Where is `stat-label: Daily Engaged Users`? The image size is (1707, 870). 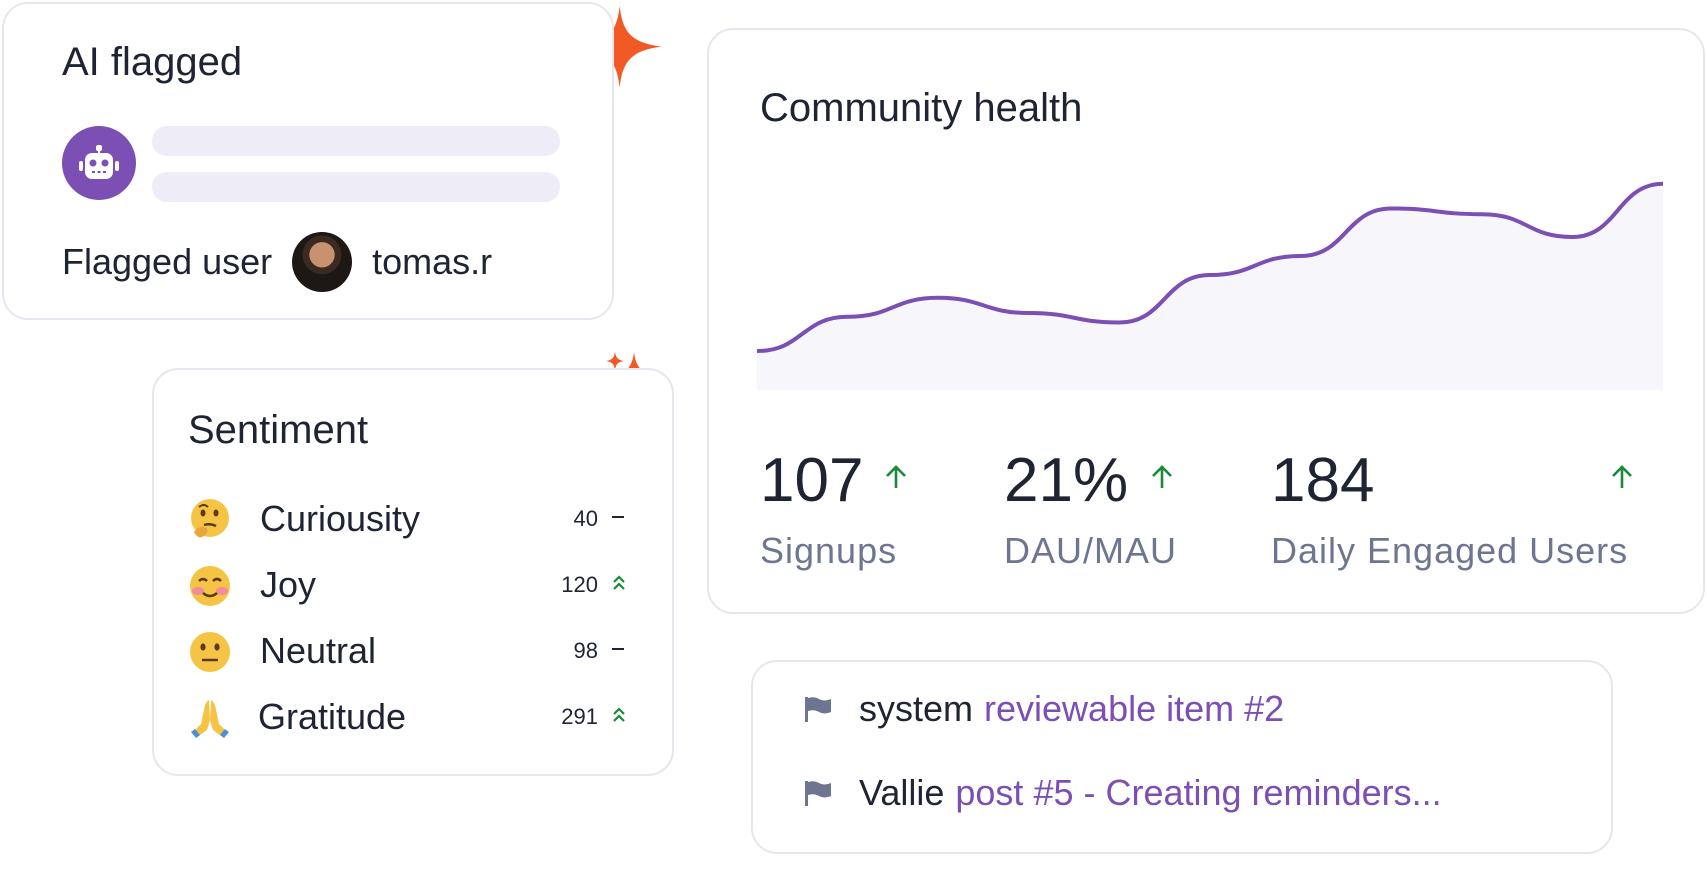 stat-label: Daily Engaged Users is located at coordinates (1450, 550).